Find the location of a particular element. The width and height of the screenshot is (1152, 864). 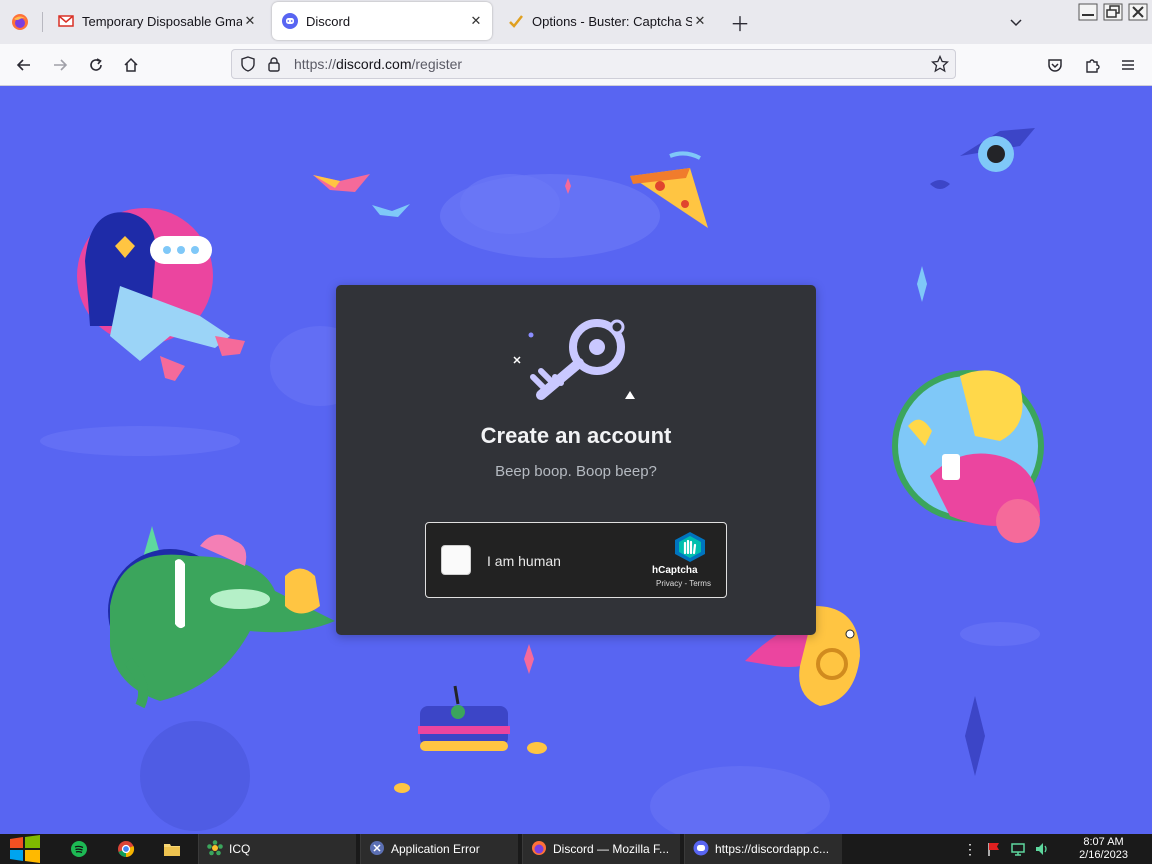

minimize-button is located at coordinates (1088, 12).